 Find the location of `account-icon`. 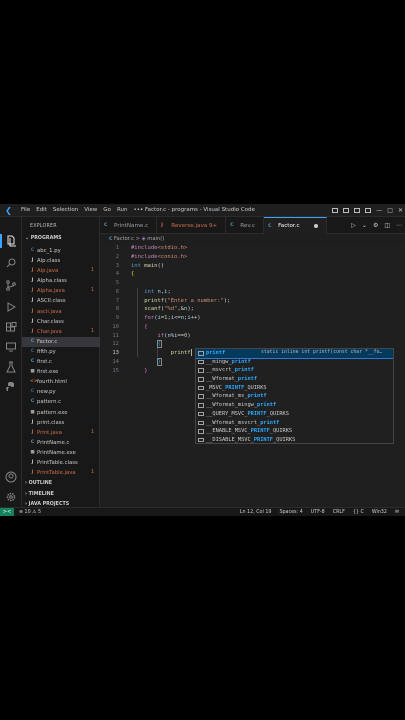

account-icon is located at coordinates (11, 477).